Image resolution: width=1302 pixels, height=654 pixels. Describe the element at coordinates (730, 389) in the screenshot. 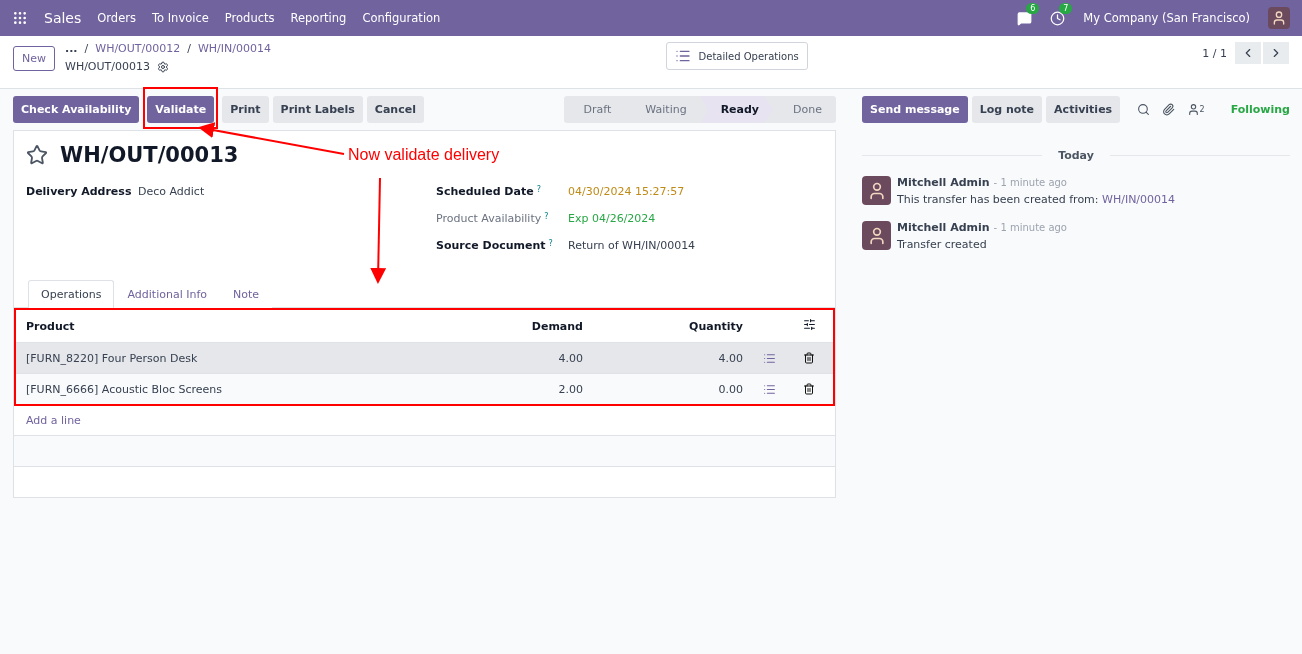

I see `table-cell-text: 0.00` at that location.